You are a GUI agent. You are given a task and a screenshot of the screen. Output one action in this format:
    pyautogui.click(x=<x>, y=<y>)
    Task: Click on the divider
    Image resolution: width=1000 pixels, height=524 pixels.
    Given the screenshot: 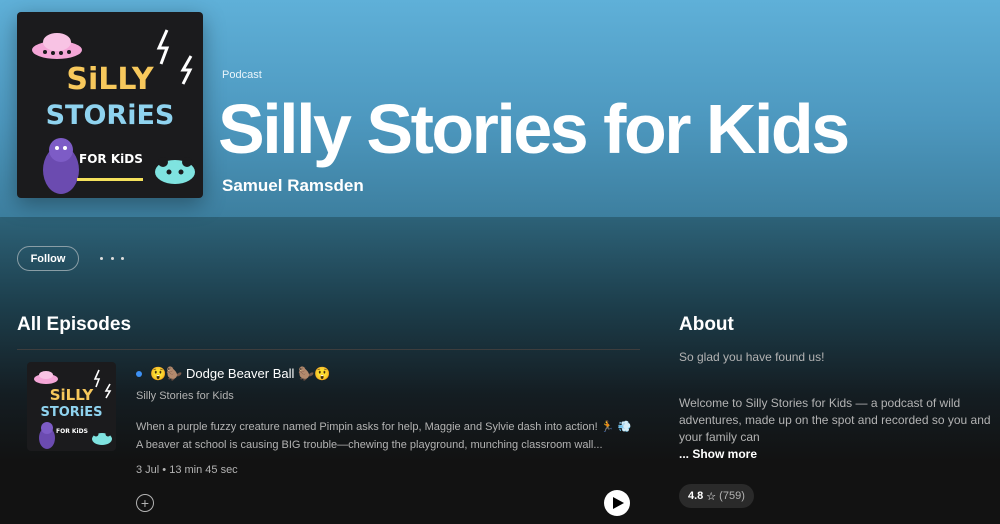 What is the action you would take?
    pyautogui.click(x=328, y=349)
    